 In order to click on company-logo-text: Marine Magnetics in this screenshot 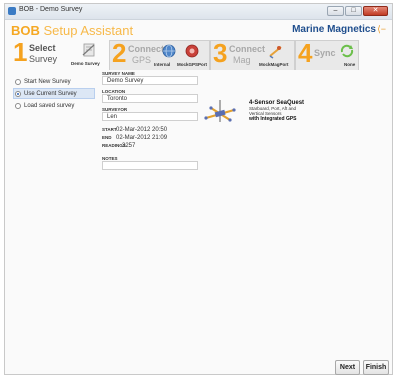, I will do `click(334, 29)`.